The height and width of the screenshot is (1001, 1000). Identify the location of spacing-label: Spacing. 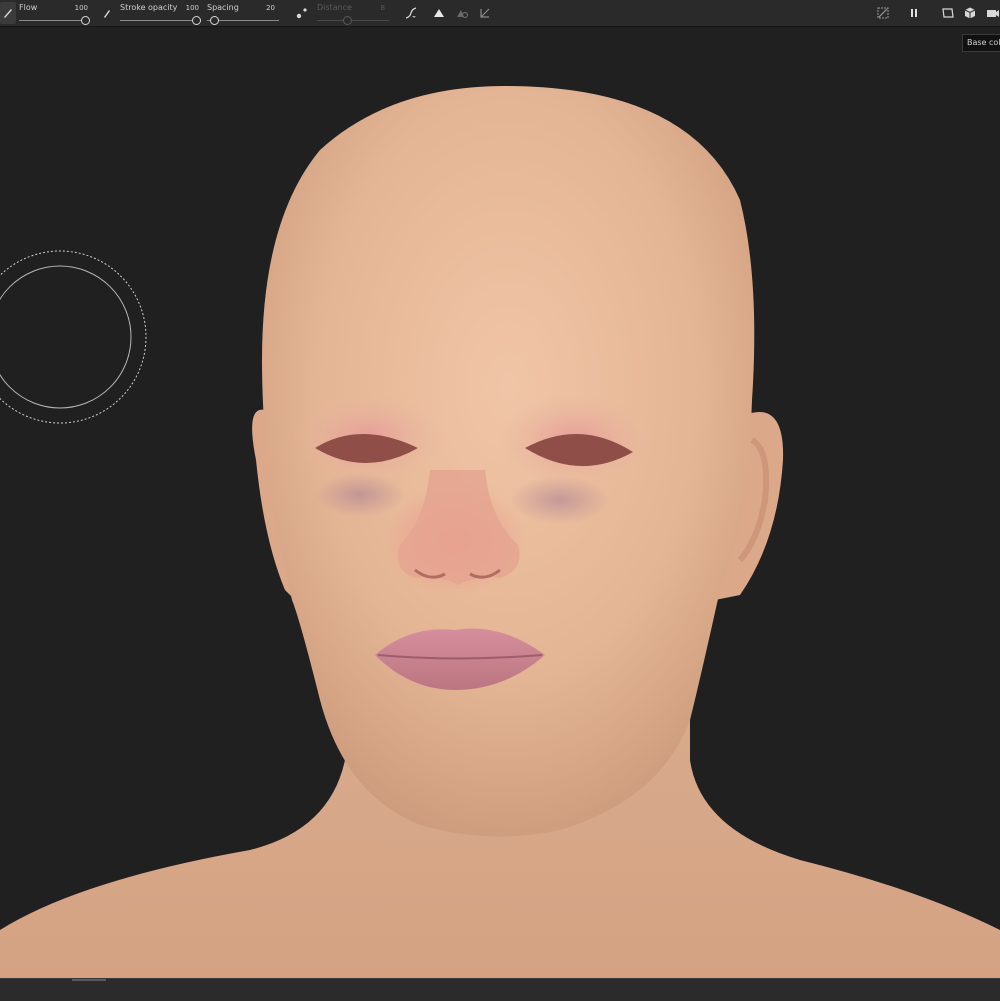
(223, 7).